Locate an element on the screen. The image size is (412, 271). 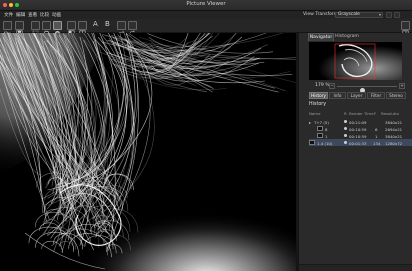
history-row-name: T+7 (5) is located at coordinates (321, 122).